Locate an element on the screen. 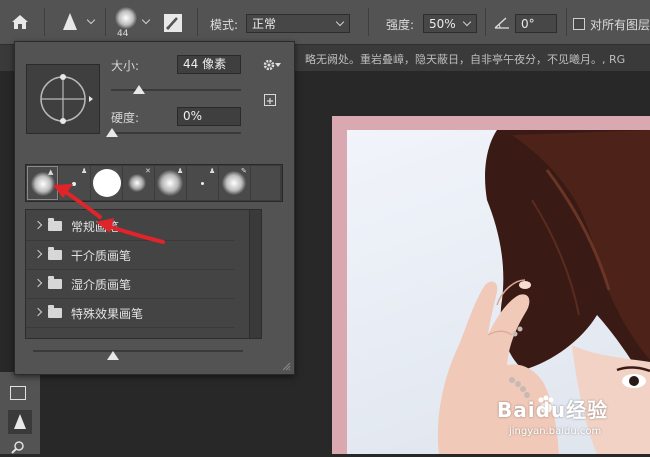 Image resolution: width=650 pixels, height=457 pixels. annotation-arrow-to-folder is located at coordinates (130, 231).